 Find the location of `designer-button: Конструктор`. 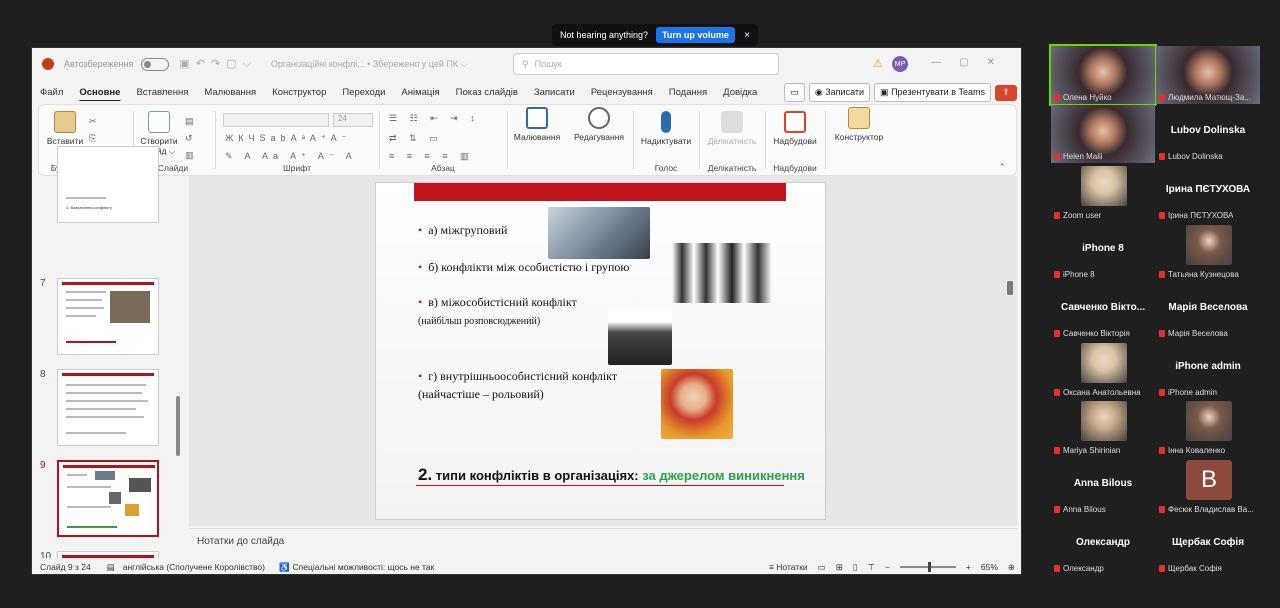

designer-button: Конструктор is located at coordinates (859, 124).